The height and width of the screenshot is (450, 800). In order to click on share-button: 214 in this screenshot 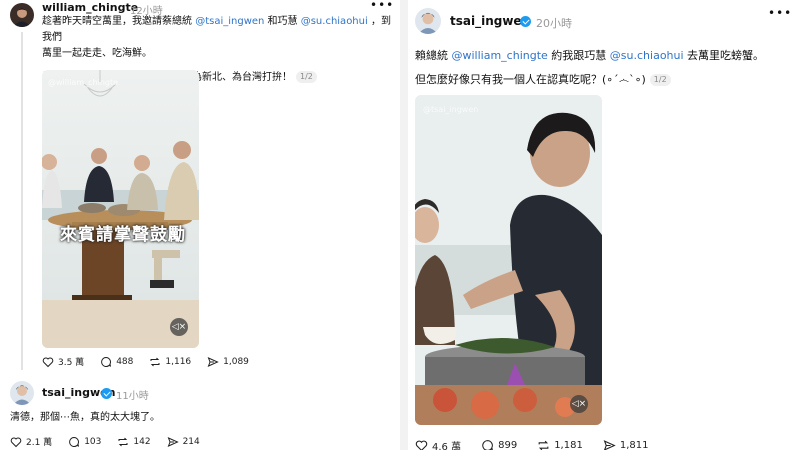, I will do `click(183, 442)`.